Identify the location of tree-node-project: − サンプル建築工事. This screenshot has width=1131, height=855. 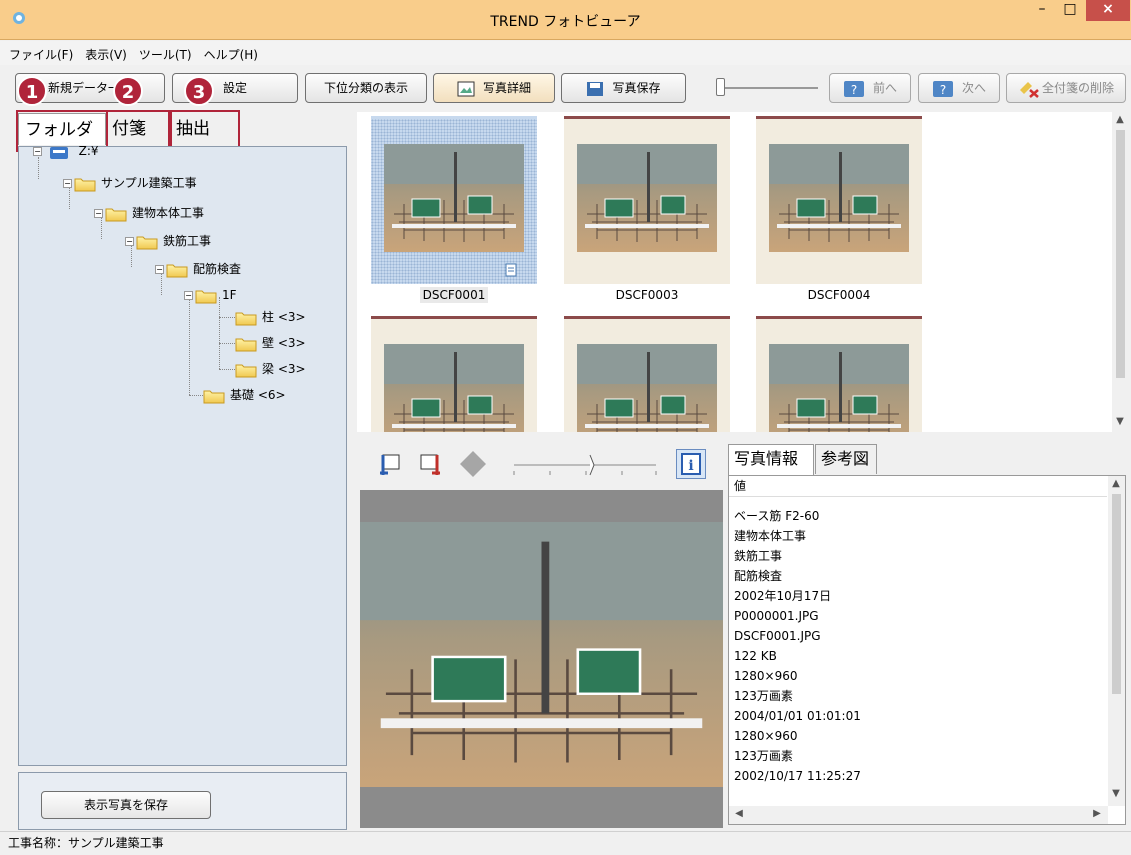
(130, 183).